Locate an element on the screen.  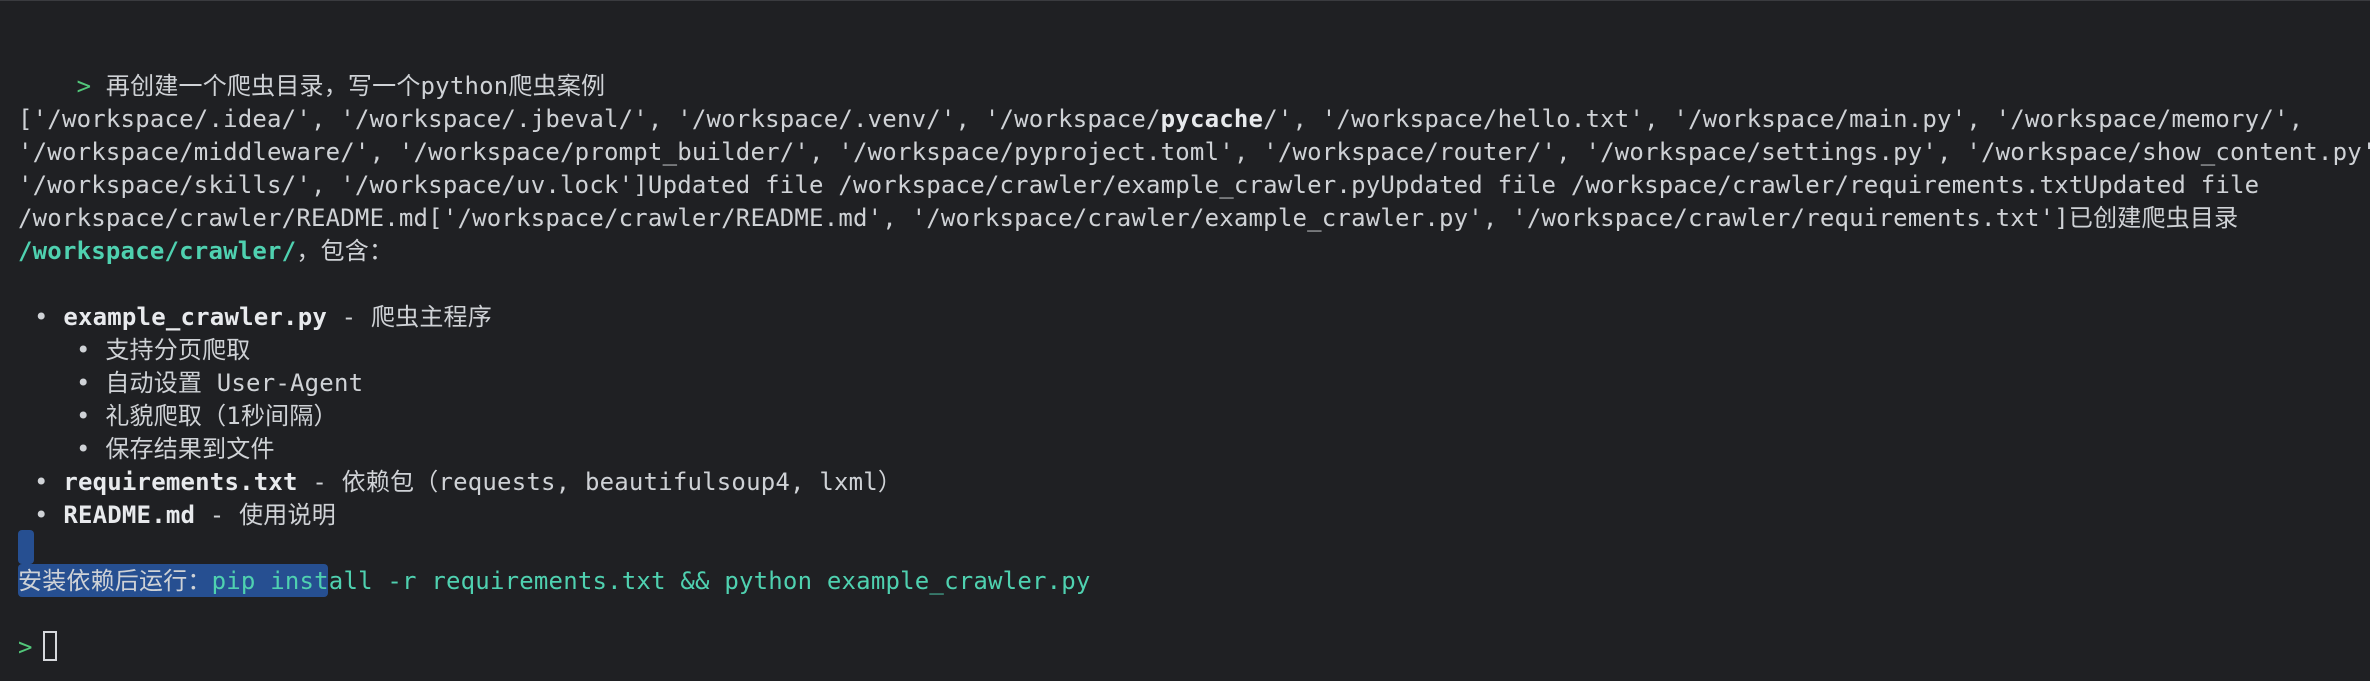
file-name: example_crawler.py is located at coordinates (195, 317).